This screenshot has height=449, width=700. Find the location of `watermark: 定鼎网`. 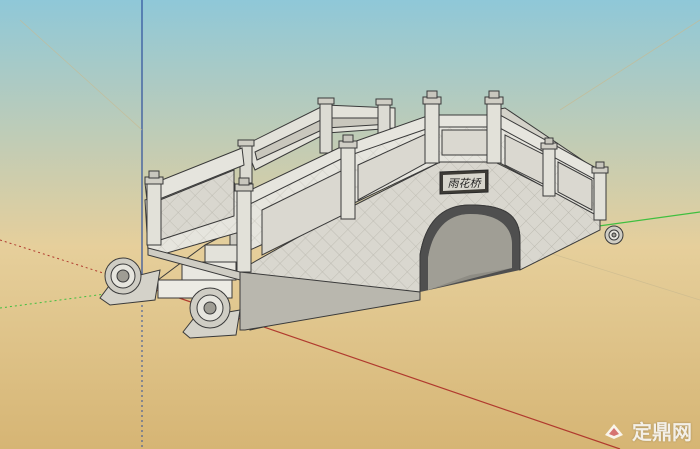

watermark: 定鼎网 is located at coordinates (647, 430).